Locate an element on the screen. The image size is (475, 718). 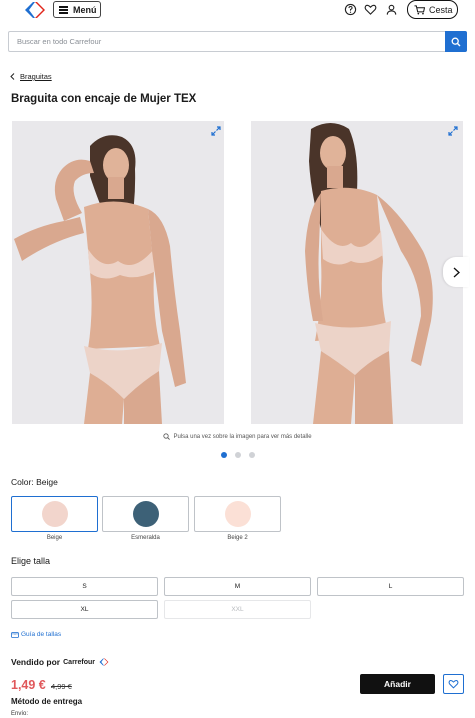
color-swatch-esmeralda is located at coordinates (145, 514).